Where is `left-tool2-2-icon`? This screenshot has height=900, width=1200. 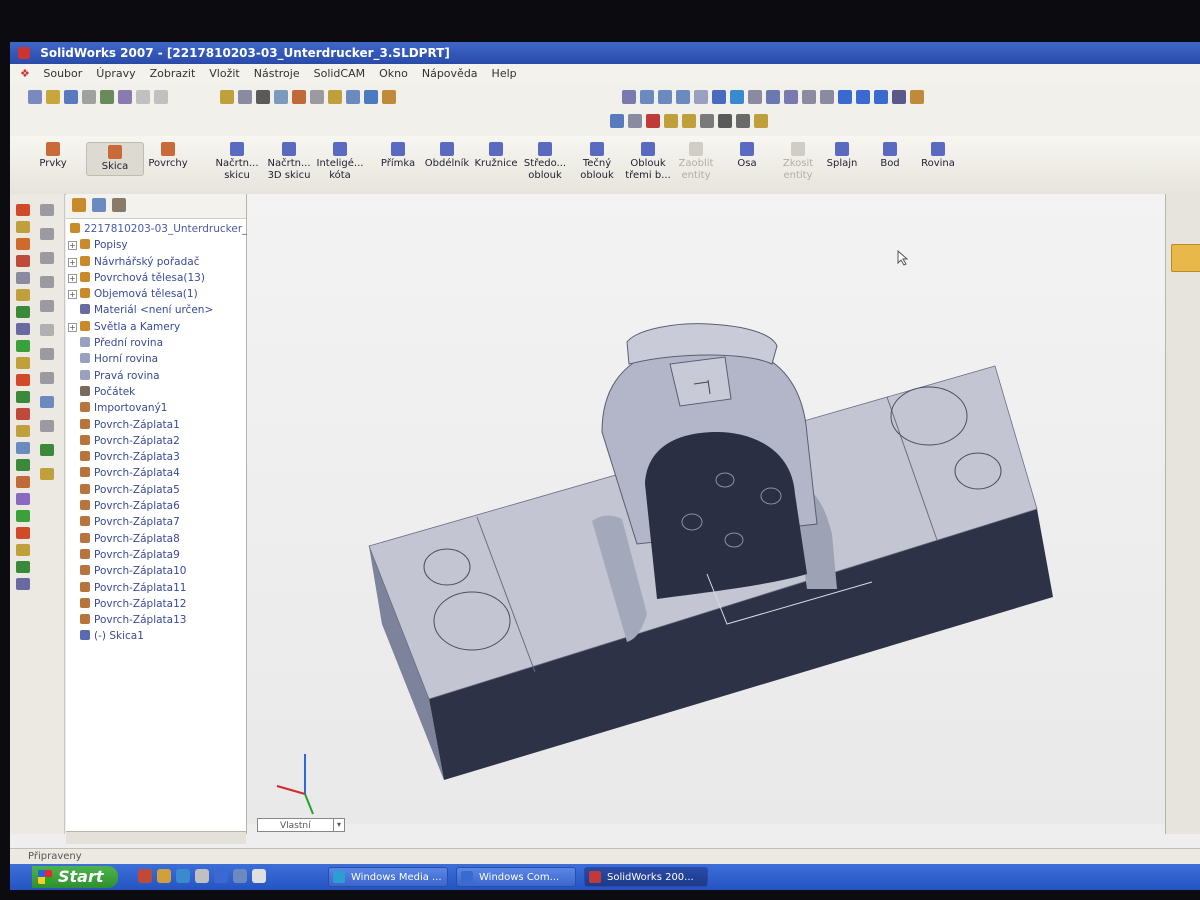
left-tool2-2-icon is located at coordinates (47, 258).